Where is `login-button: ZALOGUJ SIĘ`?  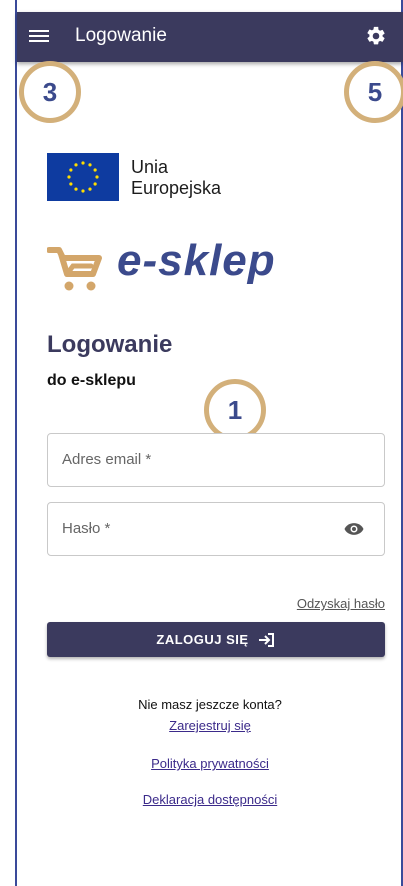
login-button: ZALOGUJ SIĘ is located at coordinates (216, 639).